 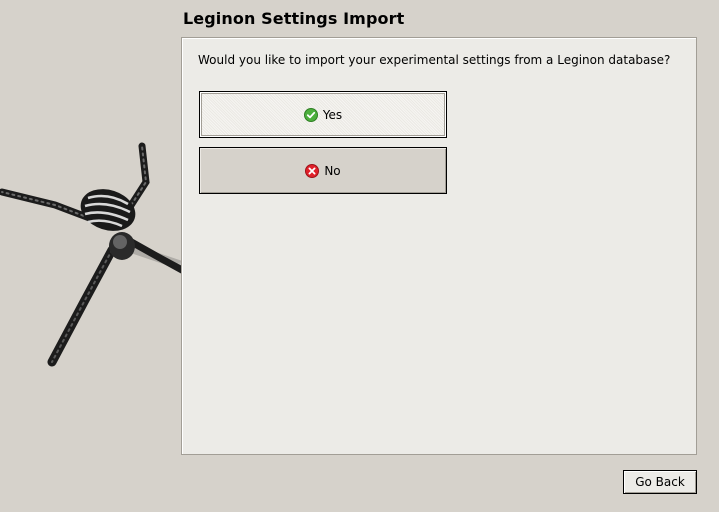 What do you see at coordinates (332, 170) in the screenshot?
I see `no-button-label: No` at bounding box center [332, 170].